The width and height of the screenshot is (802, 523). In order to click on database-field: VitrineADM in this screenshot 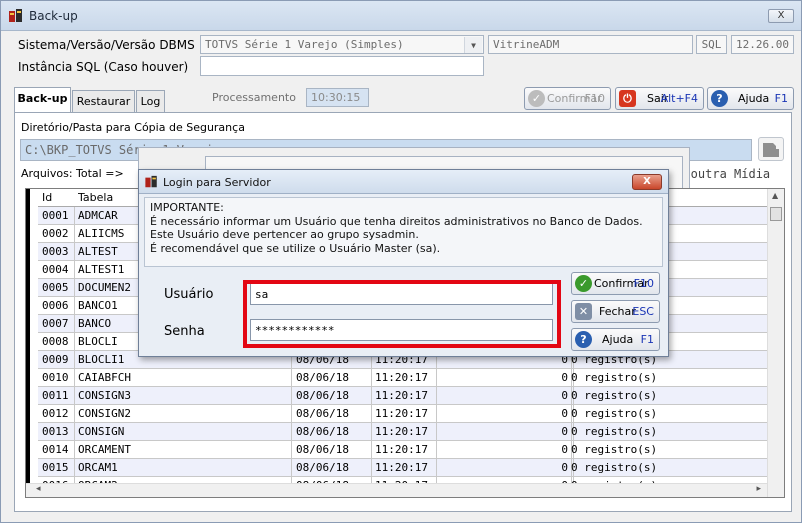, I will do `click(590, 44)`.